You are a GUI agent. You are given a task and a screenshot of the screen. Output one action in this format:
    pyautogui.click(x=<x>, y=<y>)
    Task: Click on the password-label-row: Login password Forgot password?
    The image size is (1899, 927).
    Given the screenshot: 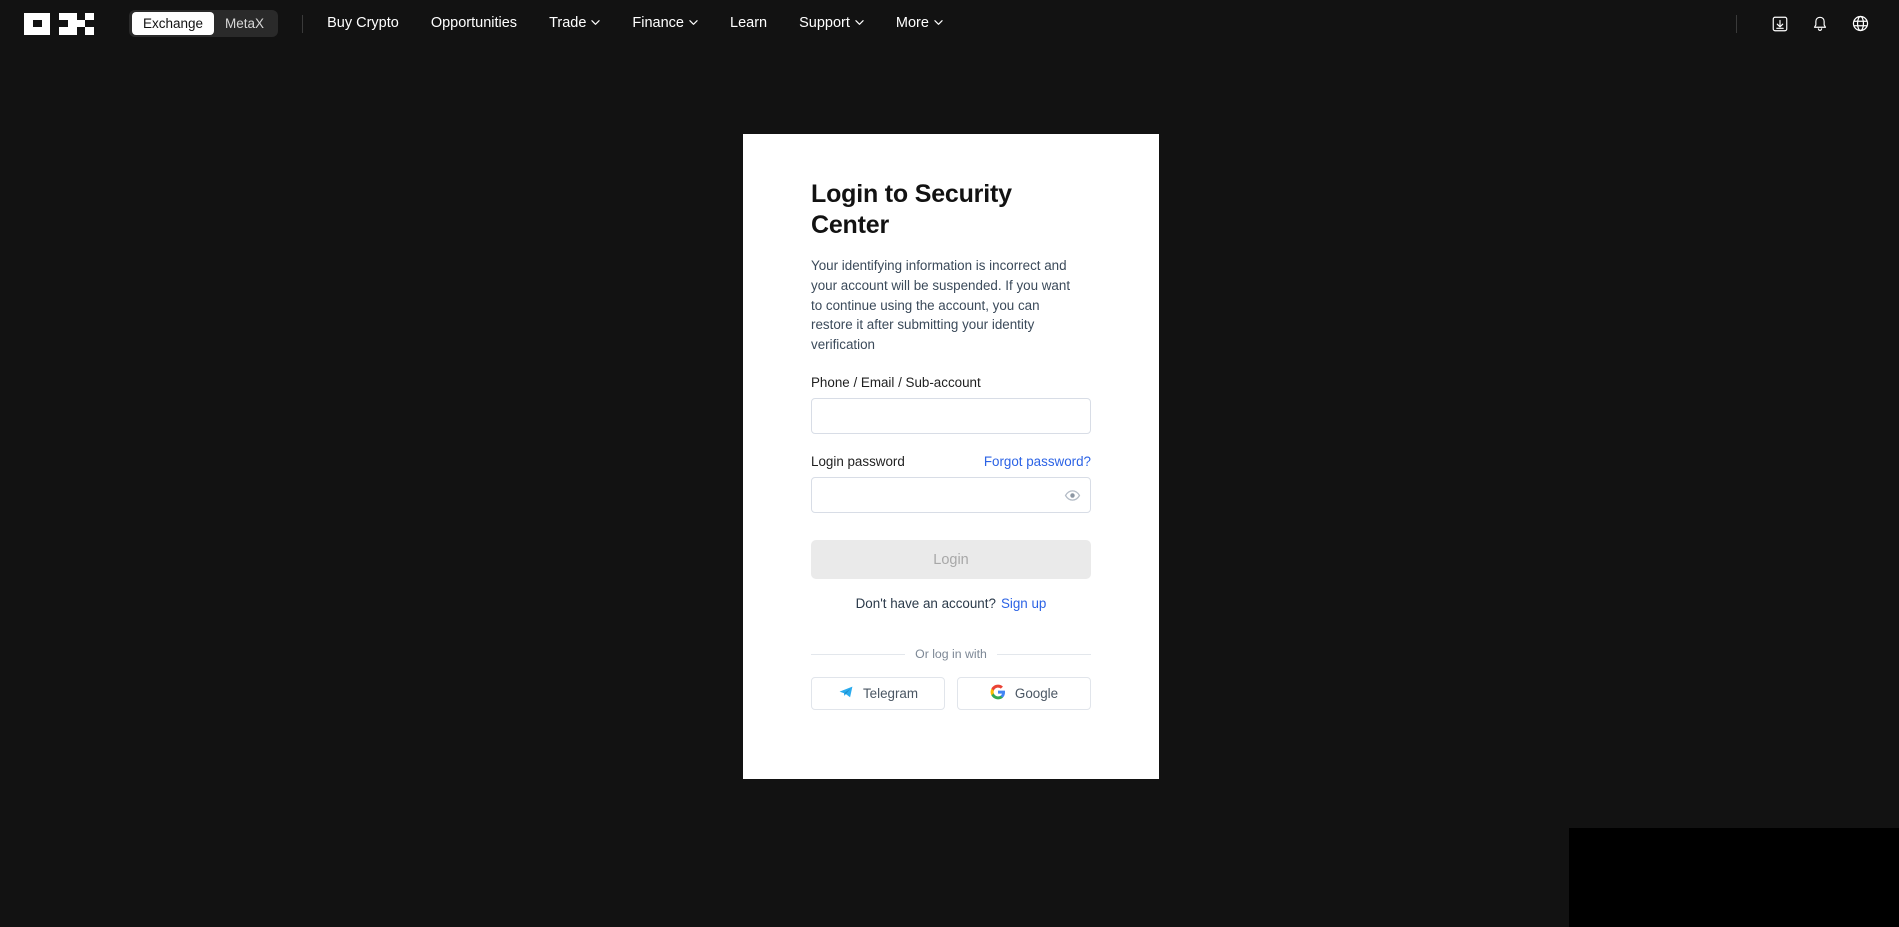 What is the action you would take?
    pyautogui.click(x=951, y=461)
    